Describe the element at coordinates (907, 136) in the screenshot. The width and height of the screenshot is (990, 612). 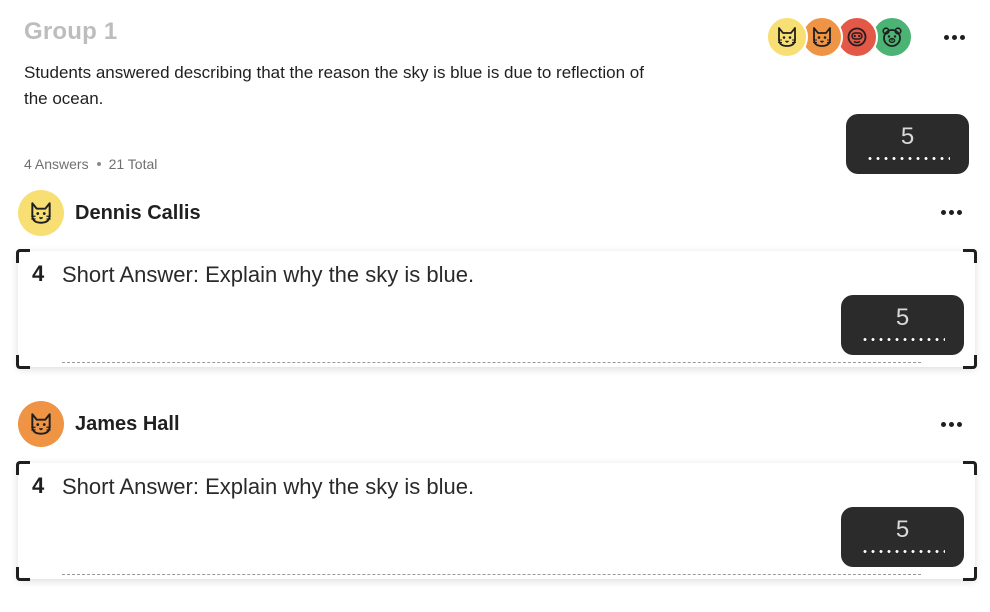
I see `group-score-value: 5` at that location.